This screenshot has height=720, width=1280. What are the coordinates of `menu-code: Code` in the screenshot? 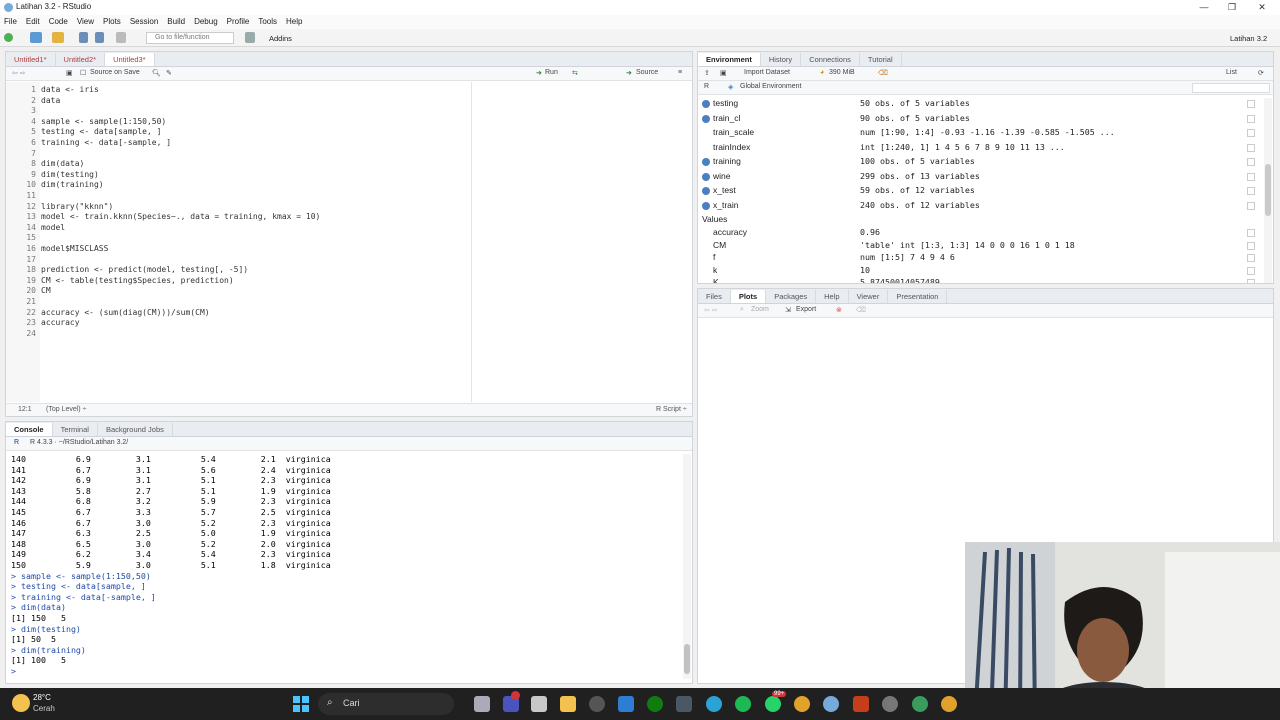 It's located at (58, 22).